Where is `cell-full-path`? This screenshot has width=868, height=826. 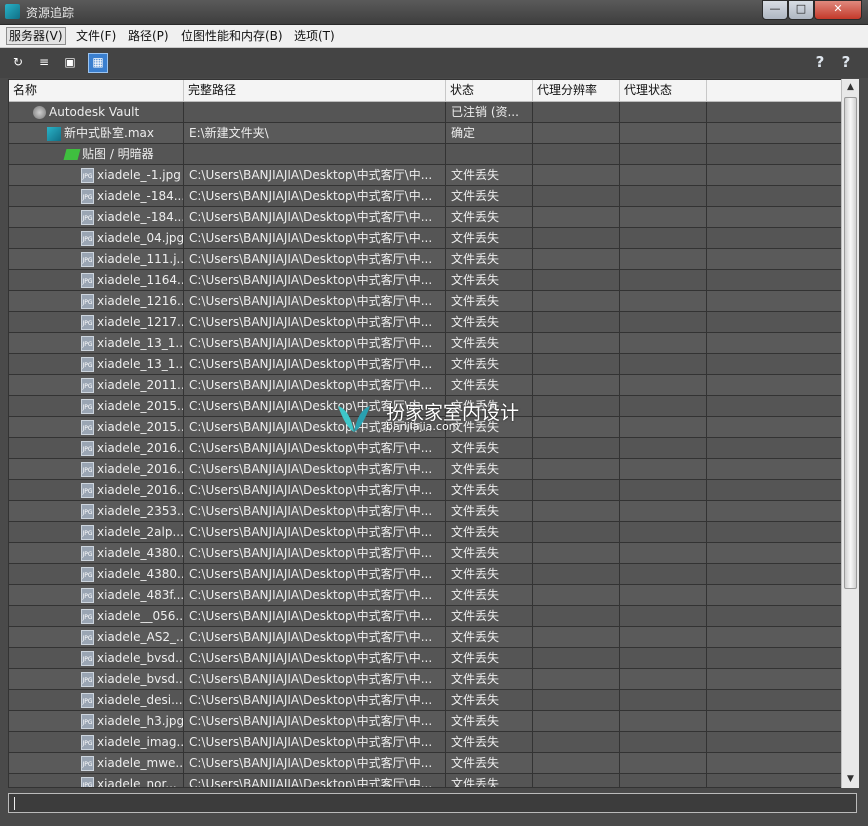
cell-full-path is located at coordinates (315, 112).